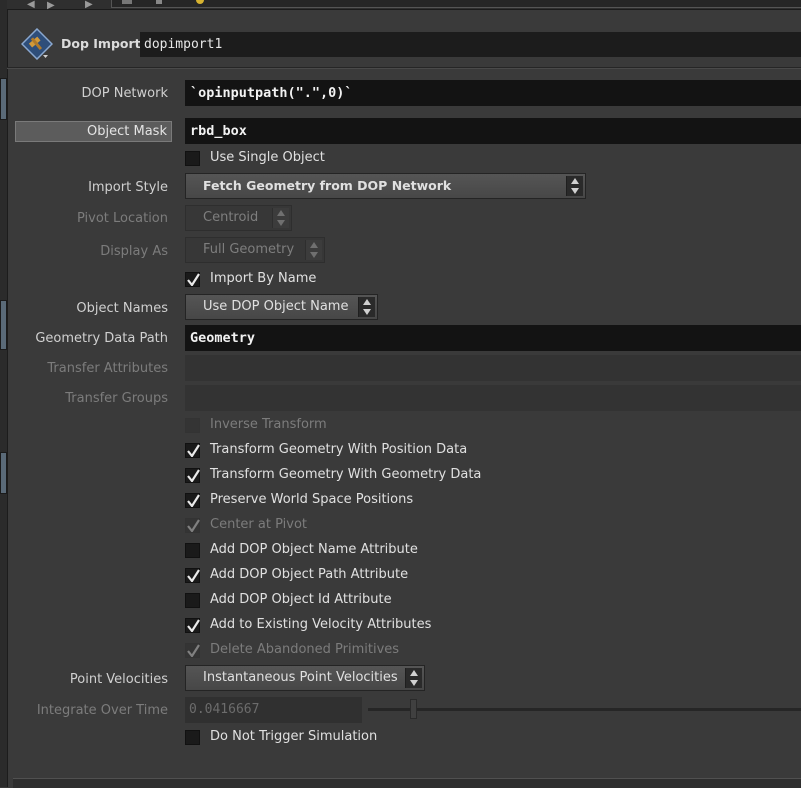  Describe the element at coordinates (346, 474) in the screenshot. I see `transform-geometry-label: Transform Geometry With Geometry Data` at that location.